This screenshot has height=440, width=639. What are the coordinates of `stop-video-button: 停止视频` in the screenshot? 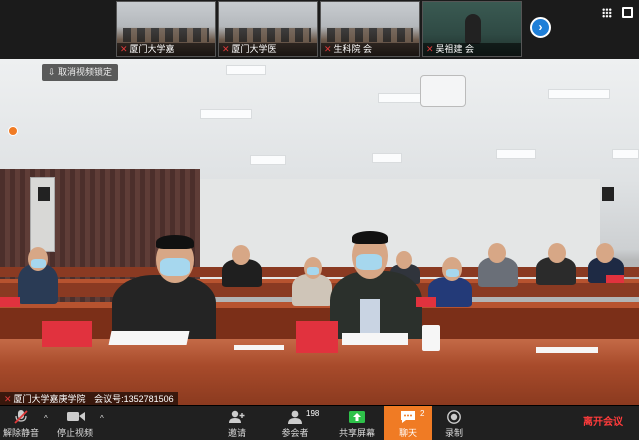 It's located at (75, 423).